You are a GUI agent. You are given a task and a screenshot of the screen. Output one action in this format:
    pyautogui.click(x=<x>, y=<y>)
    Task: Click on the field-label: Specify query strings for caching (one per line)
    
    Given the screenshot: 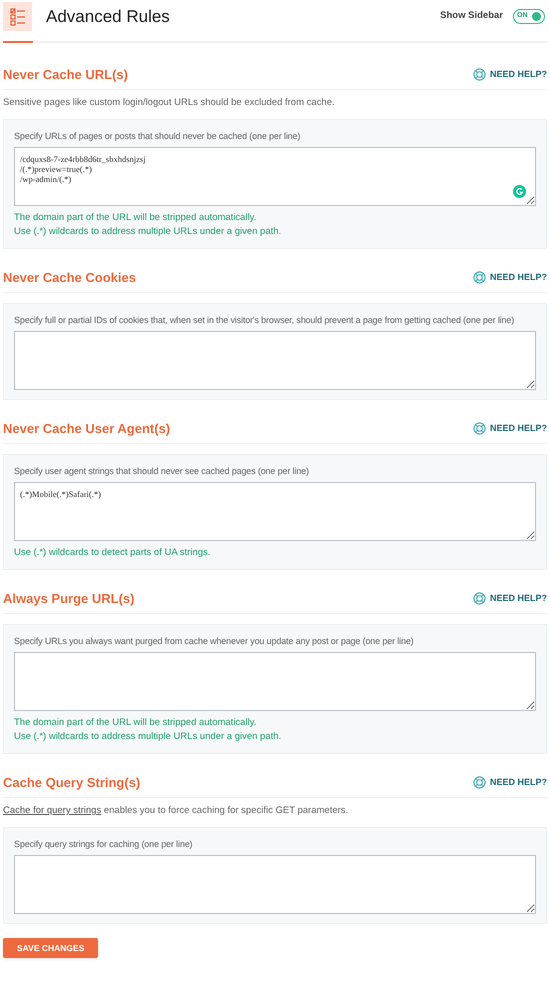 What is the action you would take?
    pyautogui.click(x=104, y=844)
    